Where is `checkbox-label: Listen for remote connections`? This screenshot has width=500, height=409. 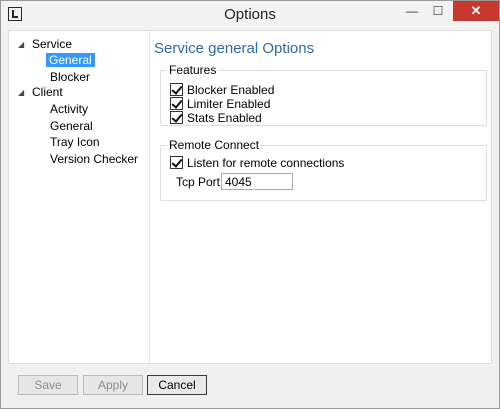
checkbox-label: Listen for remote connections is located at coordinates (266, 163).